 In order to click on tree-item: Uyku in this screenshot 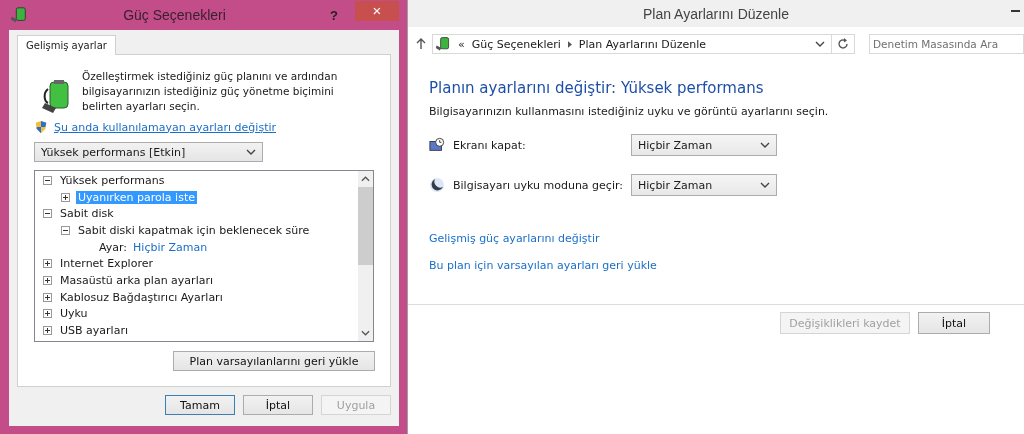, I will do `click(74, 314)`.